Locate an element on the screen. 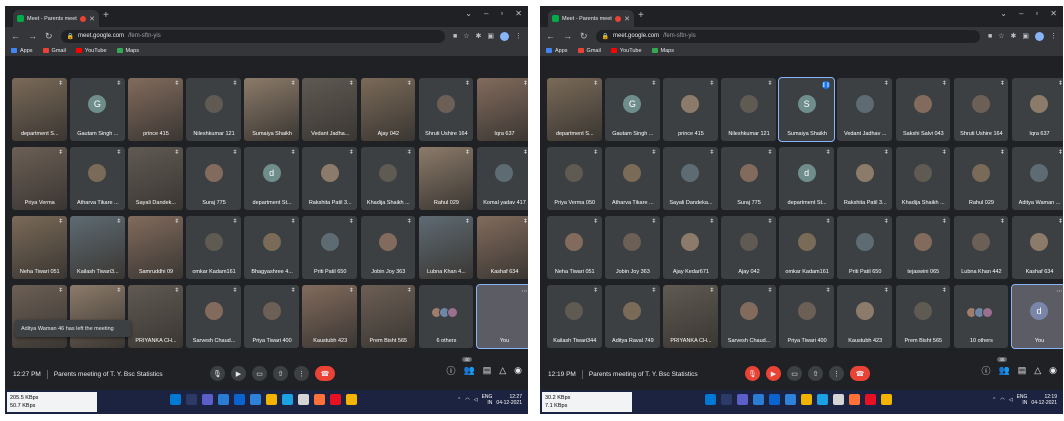 This screenshot has height=421, width=1064. chat-icon: ▤ is located at coordinates (1022, 370).